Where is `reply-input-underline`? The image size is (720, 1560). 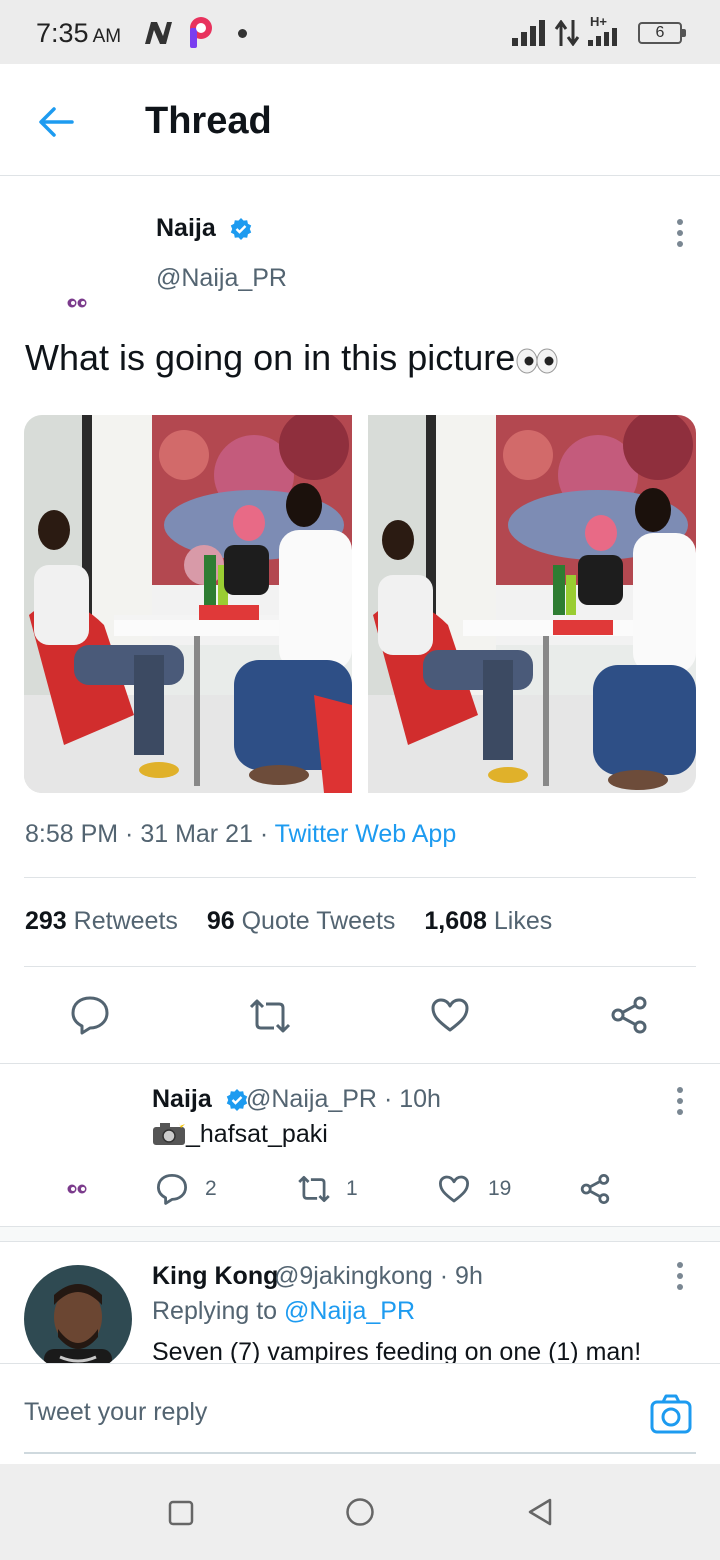
reply-input-underline is located at coordinates (360, 1453).